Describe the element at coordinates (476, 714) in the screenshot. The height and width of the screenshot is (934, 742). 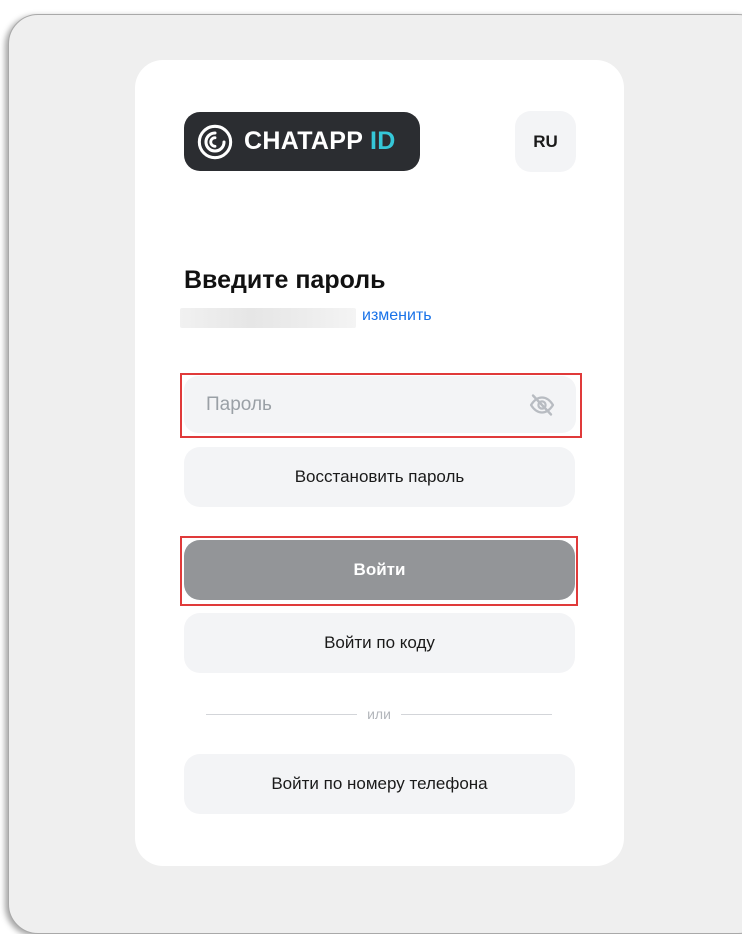
I see `divider-line-right` at that location.